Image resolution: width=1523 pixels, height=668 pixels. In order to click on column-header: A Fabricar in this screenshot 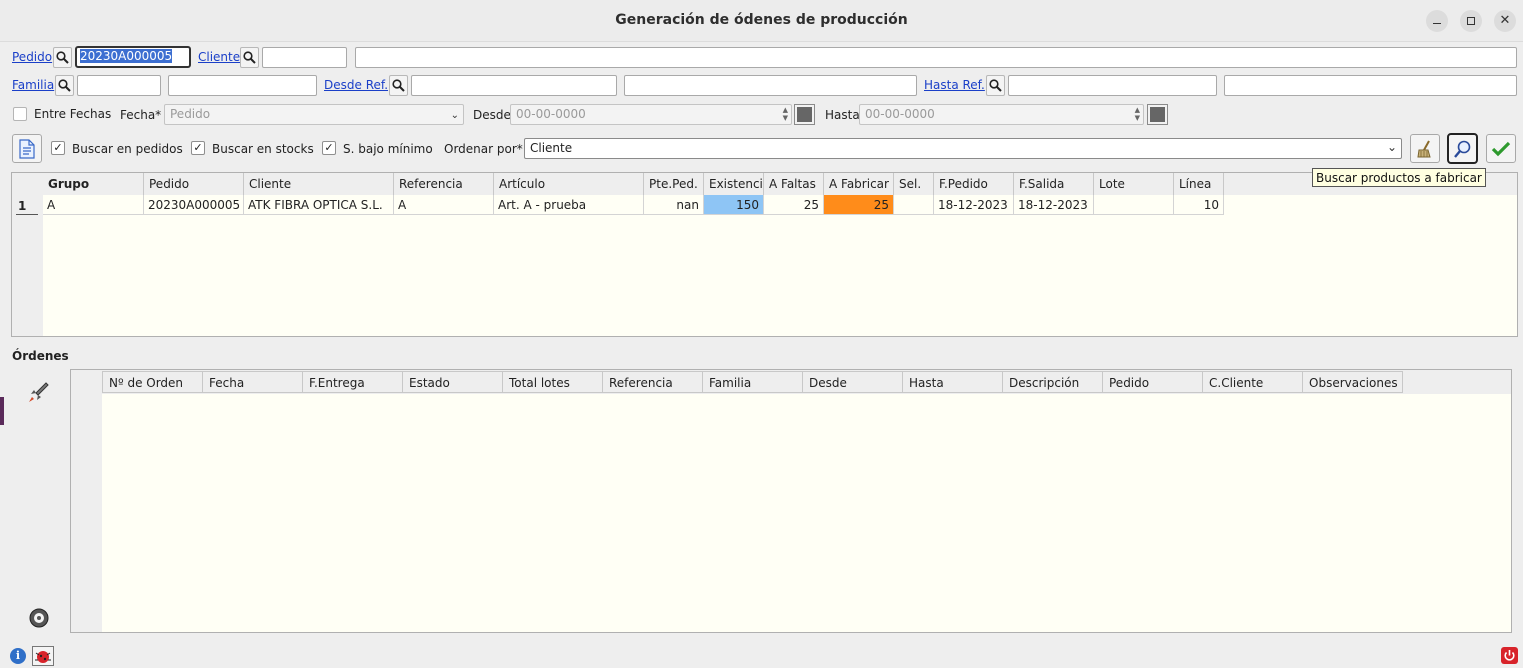, I will do `click(859, 184)`.